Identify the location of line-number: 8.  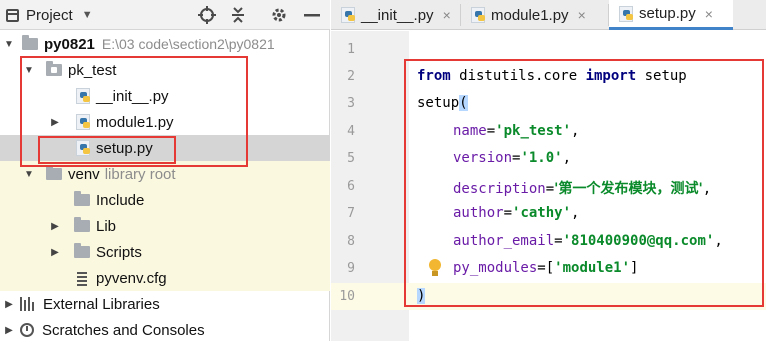
(351, 241).